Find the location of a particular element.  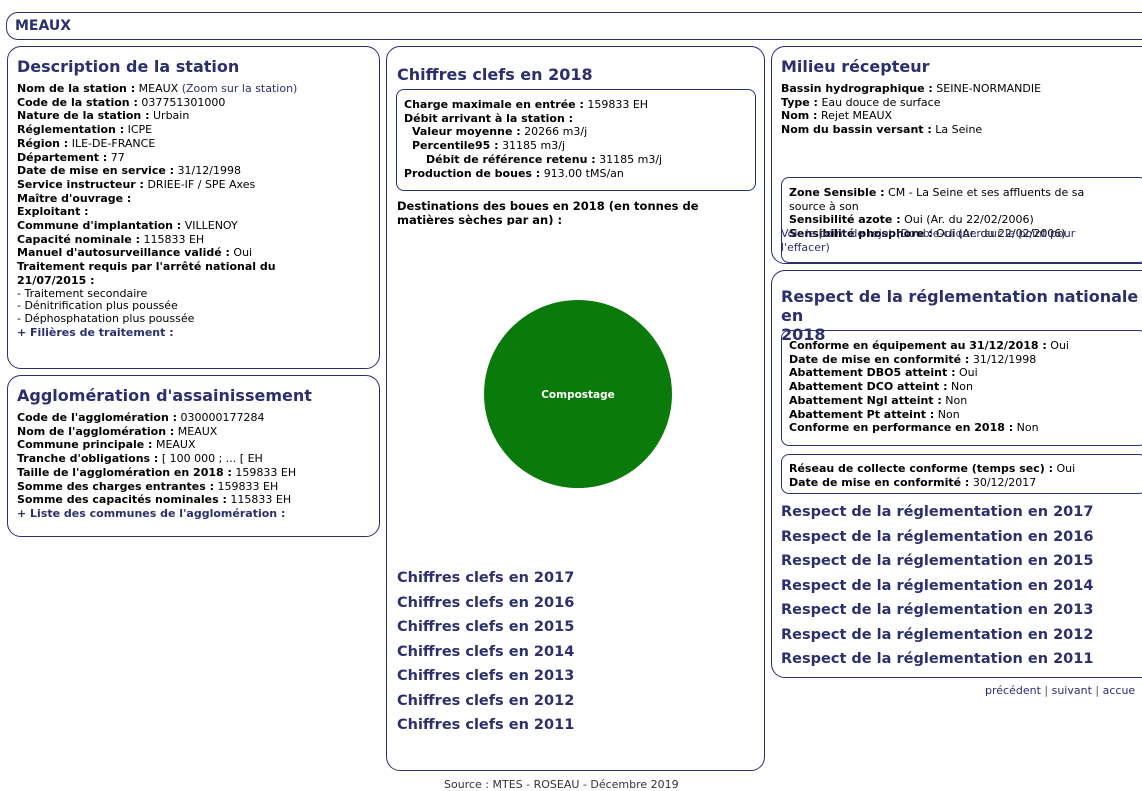

filieres-link: + Filières de traitement : is located at coordinates (157, 333).